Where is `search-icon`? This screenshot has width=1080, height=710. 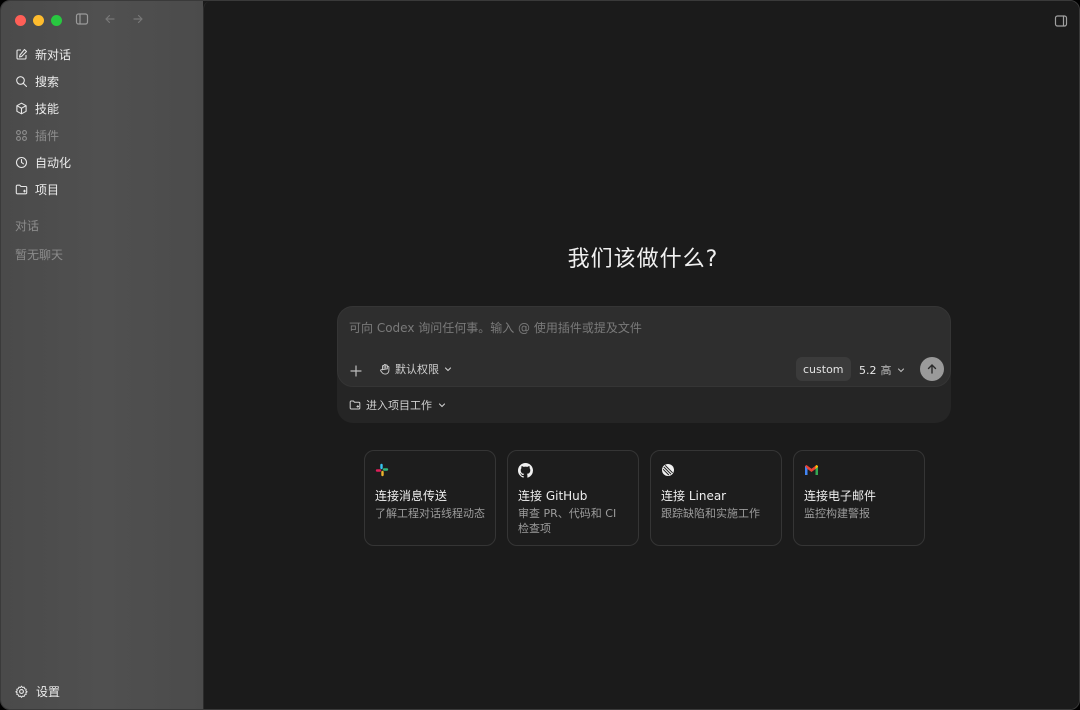 search-icon is located at coordinates (22, 82).